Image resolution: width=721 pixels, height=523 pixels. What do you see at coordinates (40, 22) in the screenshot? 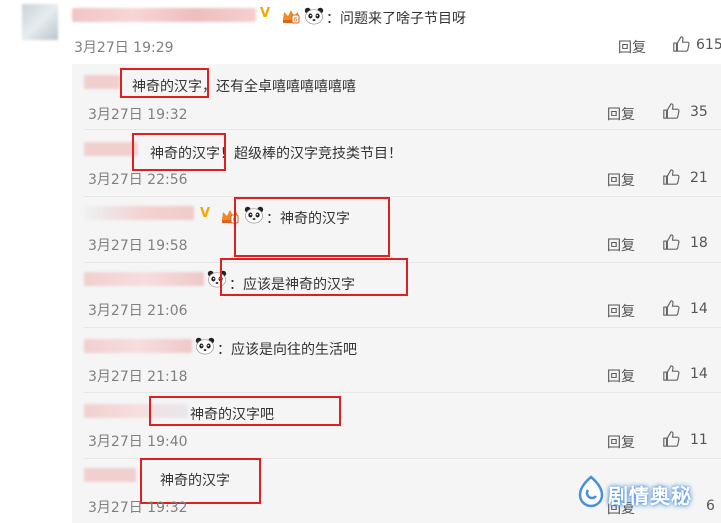
I see `user-avatar` at bounding box center [40, 22].